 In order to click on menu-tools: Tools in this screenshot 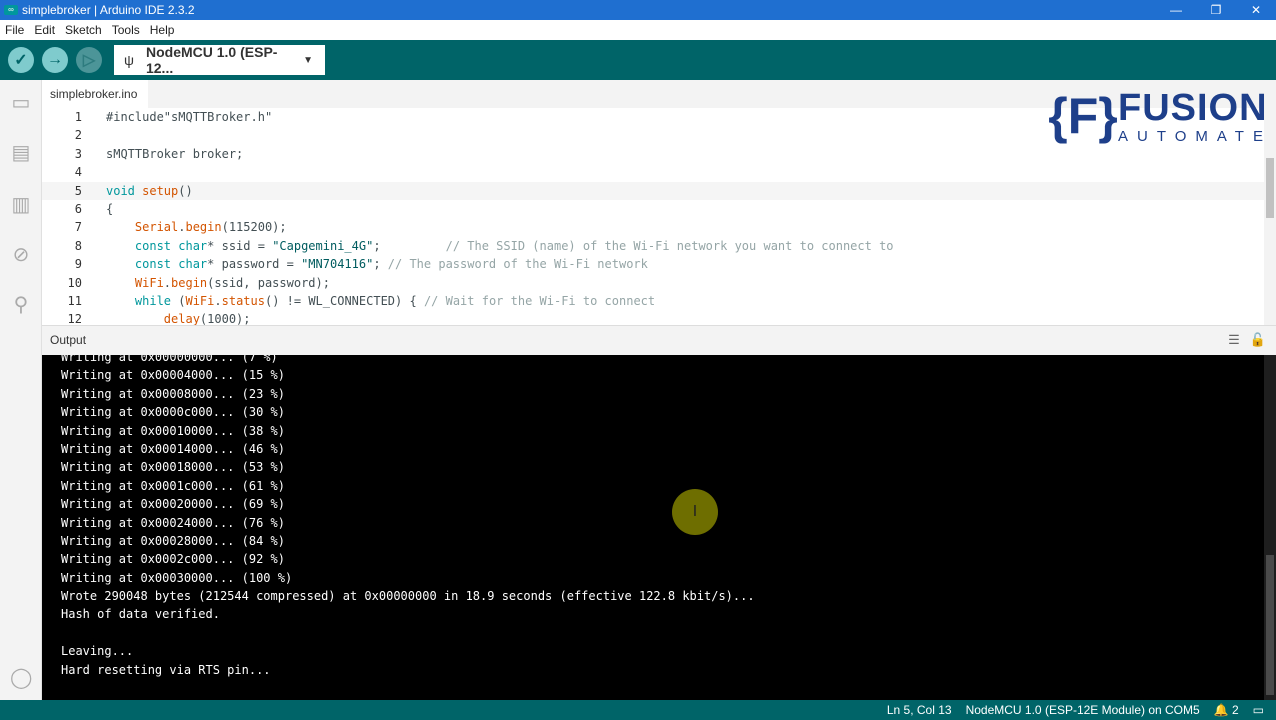, I will do `click(126, 30)`.